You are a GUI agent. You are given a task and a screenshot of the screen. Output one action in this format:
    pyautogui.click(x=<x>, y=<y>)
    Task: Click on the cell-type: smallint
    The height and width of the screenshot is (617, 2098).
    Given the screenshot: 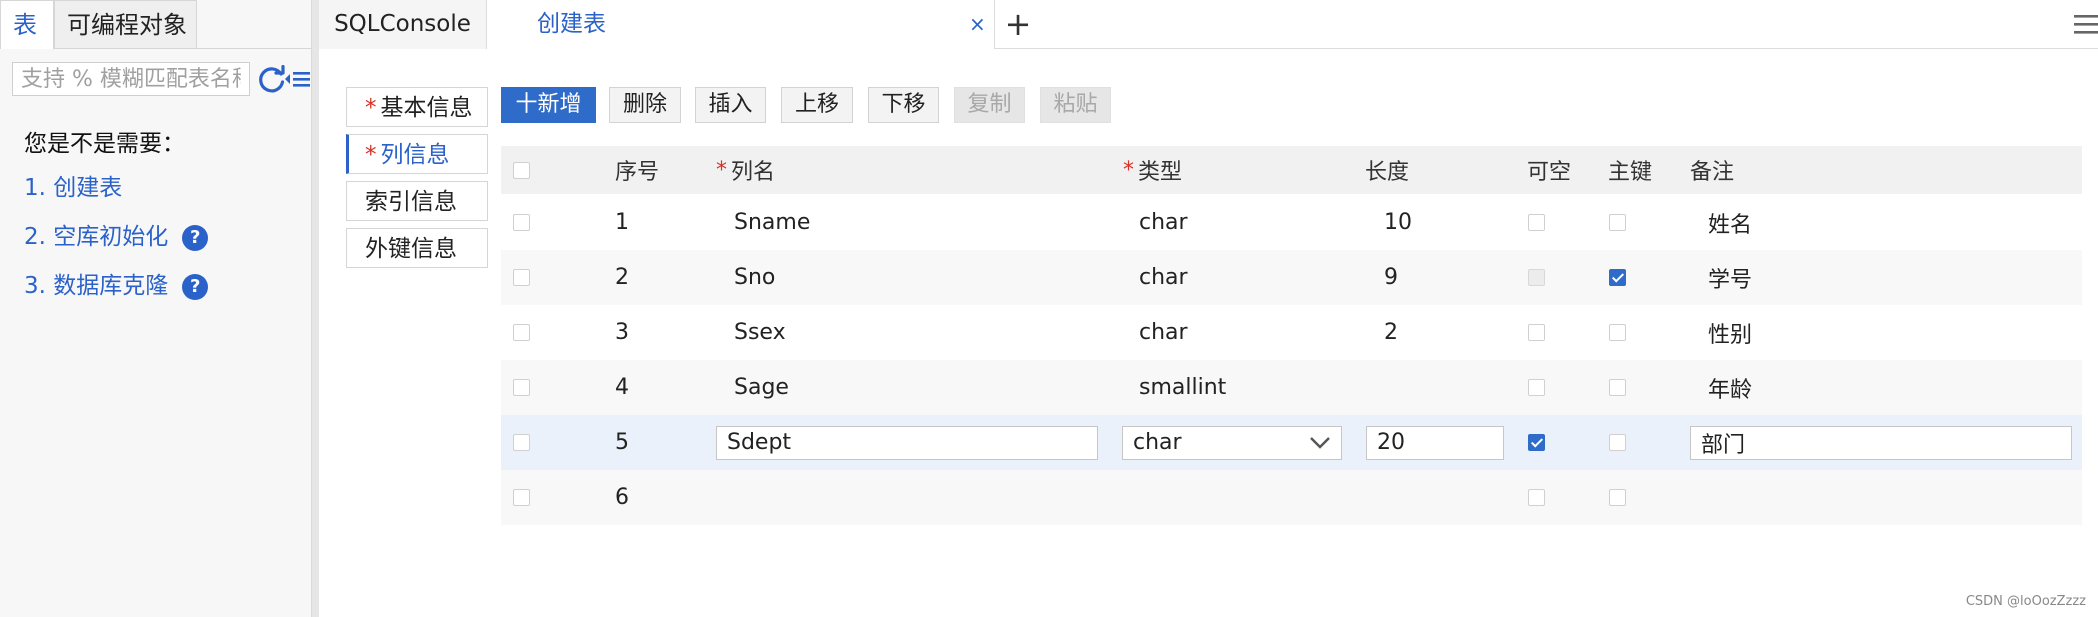 What is the action you would take?
    pyautogui.click(x=1182, y=387)
    